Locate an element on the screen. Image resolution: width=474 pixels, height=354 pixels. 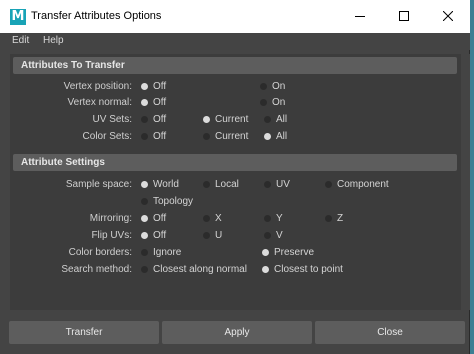
menu-help: Help is located at coordinates (53, 40).